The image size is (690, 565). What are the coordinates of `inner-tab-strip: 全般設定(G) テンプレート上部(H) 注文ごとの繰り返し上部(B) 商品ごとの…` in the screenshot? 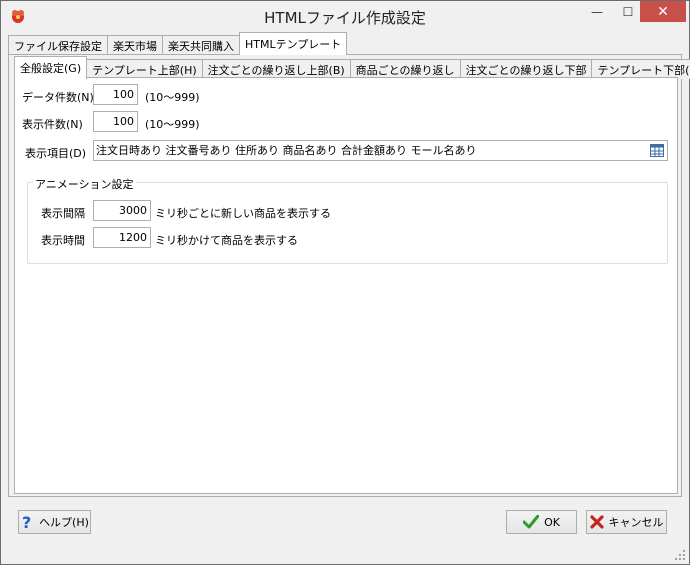 It's located at (352, 67).